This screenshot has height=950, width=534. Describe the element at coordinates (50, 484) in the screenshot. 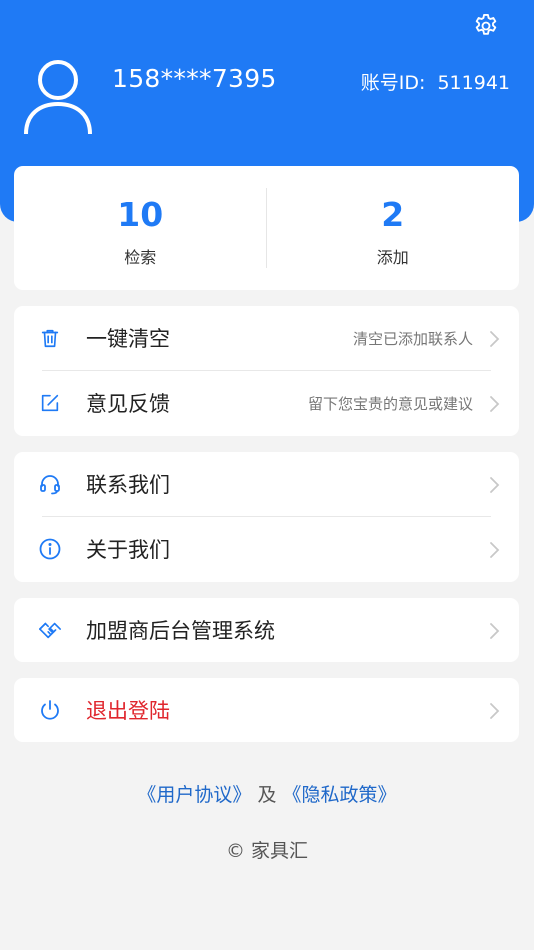

I see `headset-icon` at that location.